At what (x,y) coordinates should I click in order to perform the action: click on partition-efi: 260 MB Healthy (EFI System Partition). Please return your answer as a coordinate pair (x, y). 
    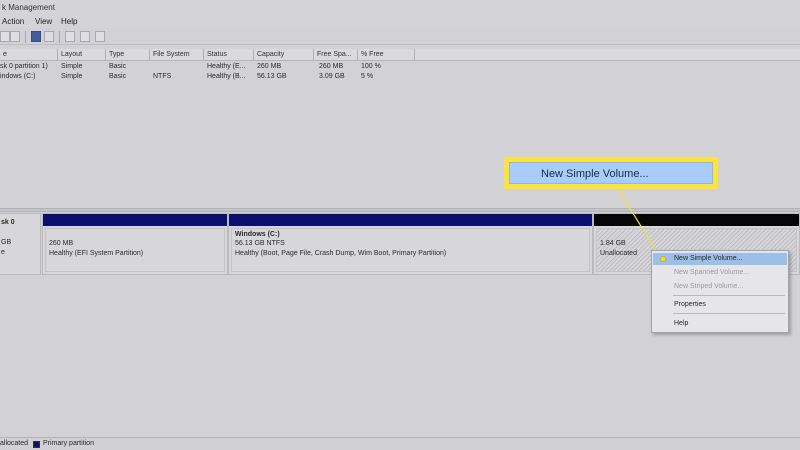
    Looking at the image, I should click on (135, 244).